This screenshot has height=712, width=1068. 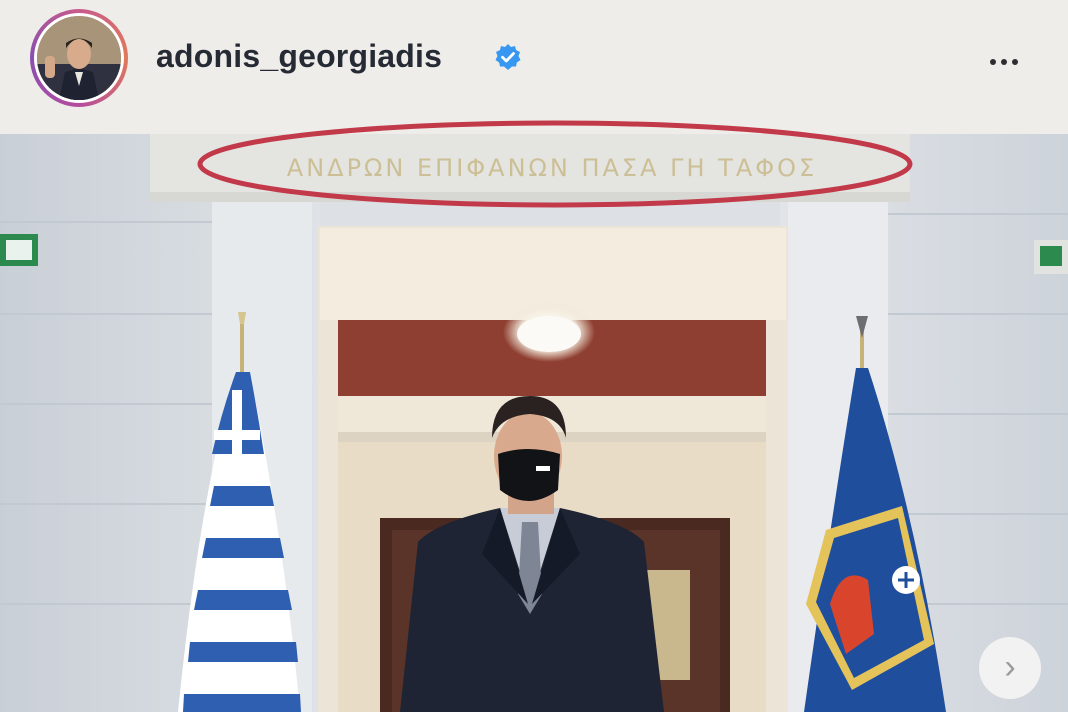 I want to click on avatar-photo, so click(x=79, y=58).